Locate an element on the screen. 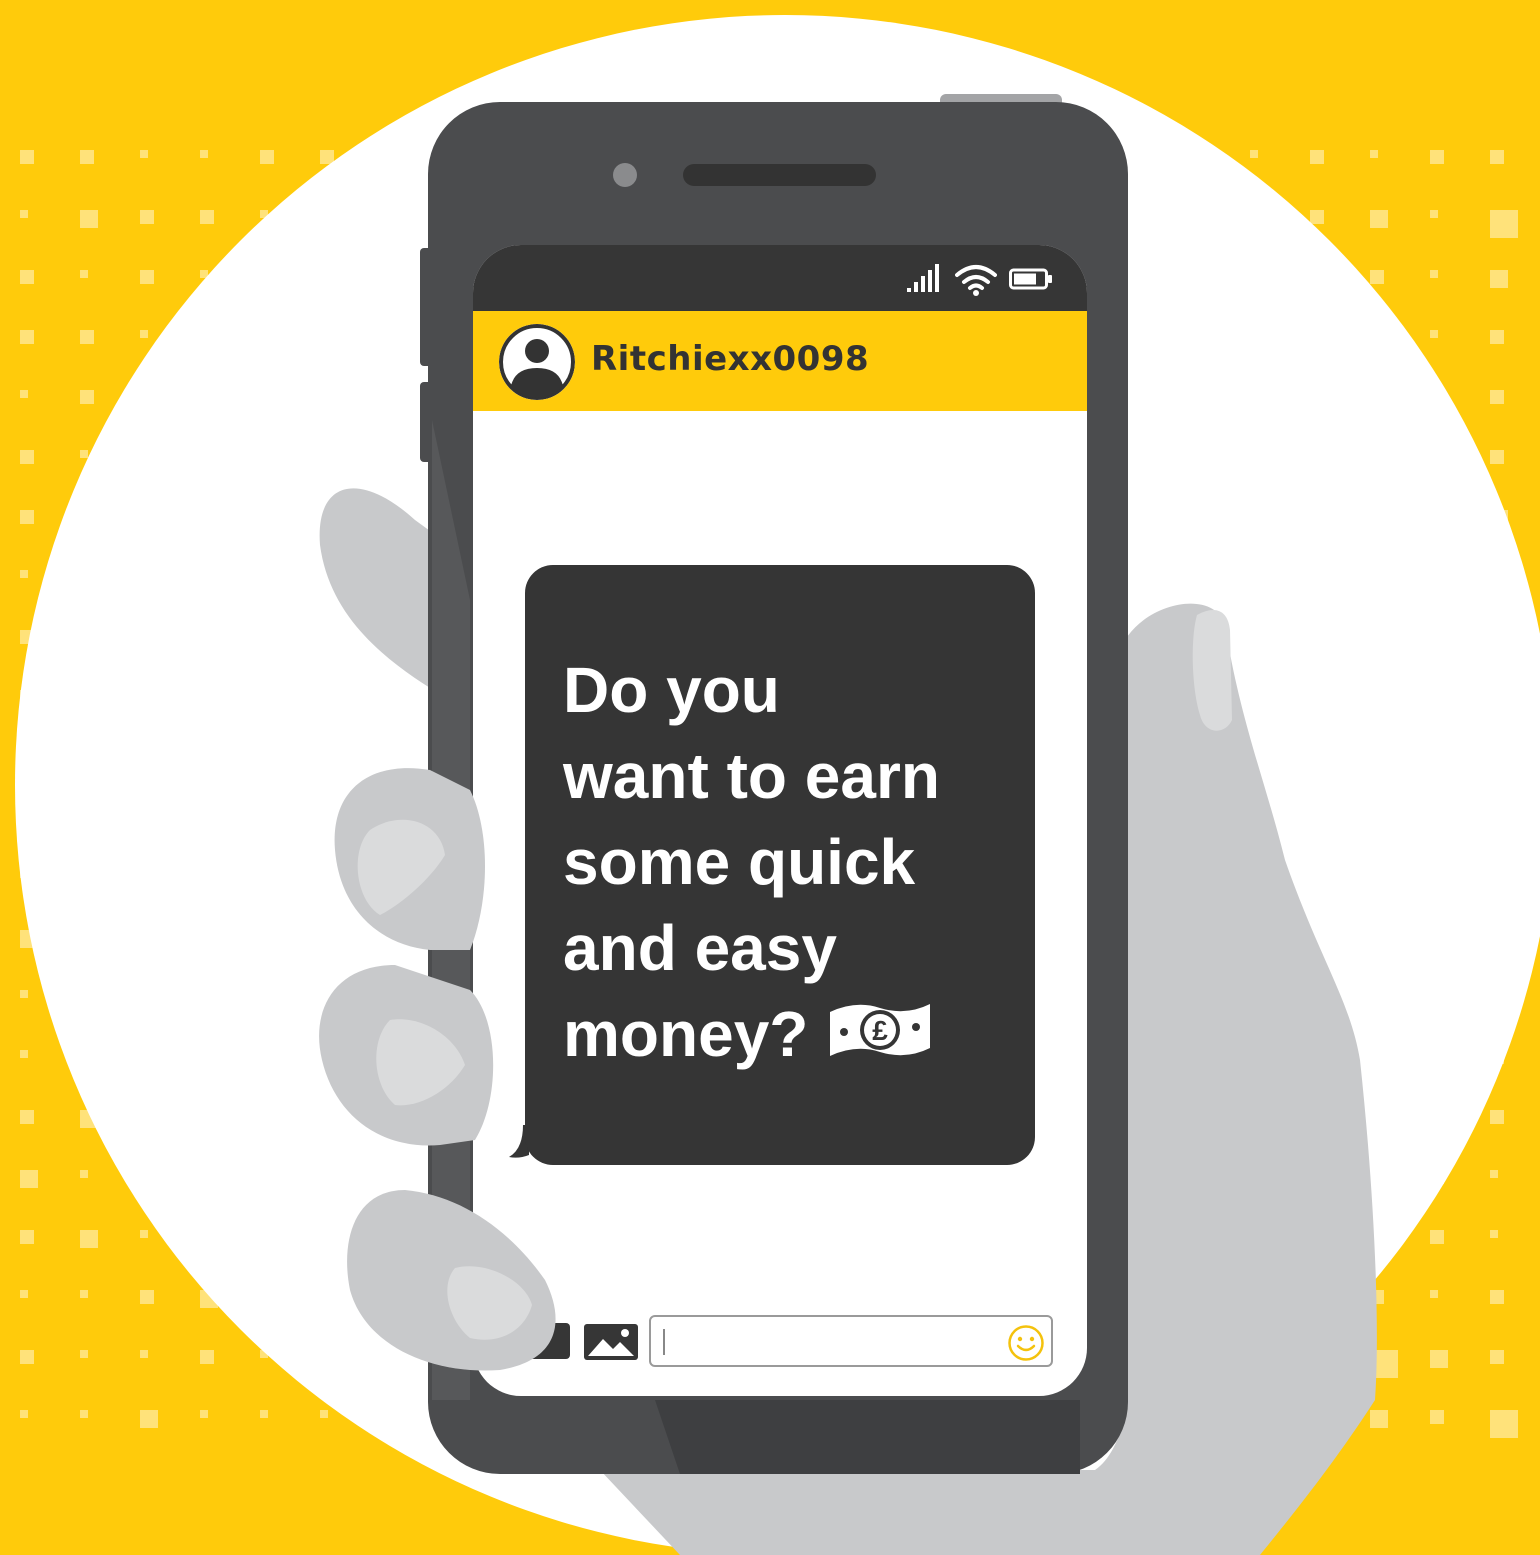 This screenshot has width=1540, height=1555. speaker-grille is located at coordinates (779, 175).